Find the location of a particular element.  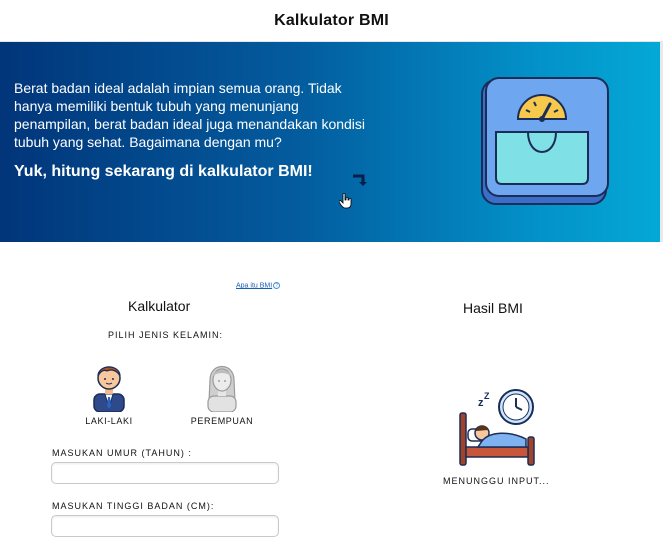

age-input is located at coordinates (165, 473).